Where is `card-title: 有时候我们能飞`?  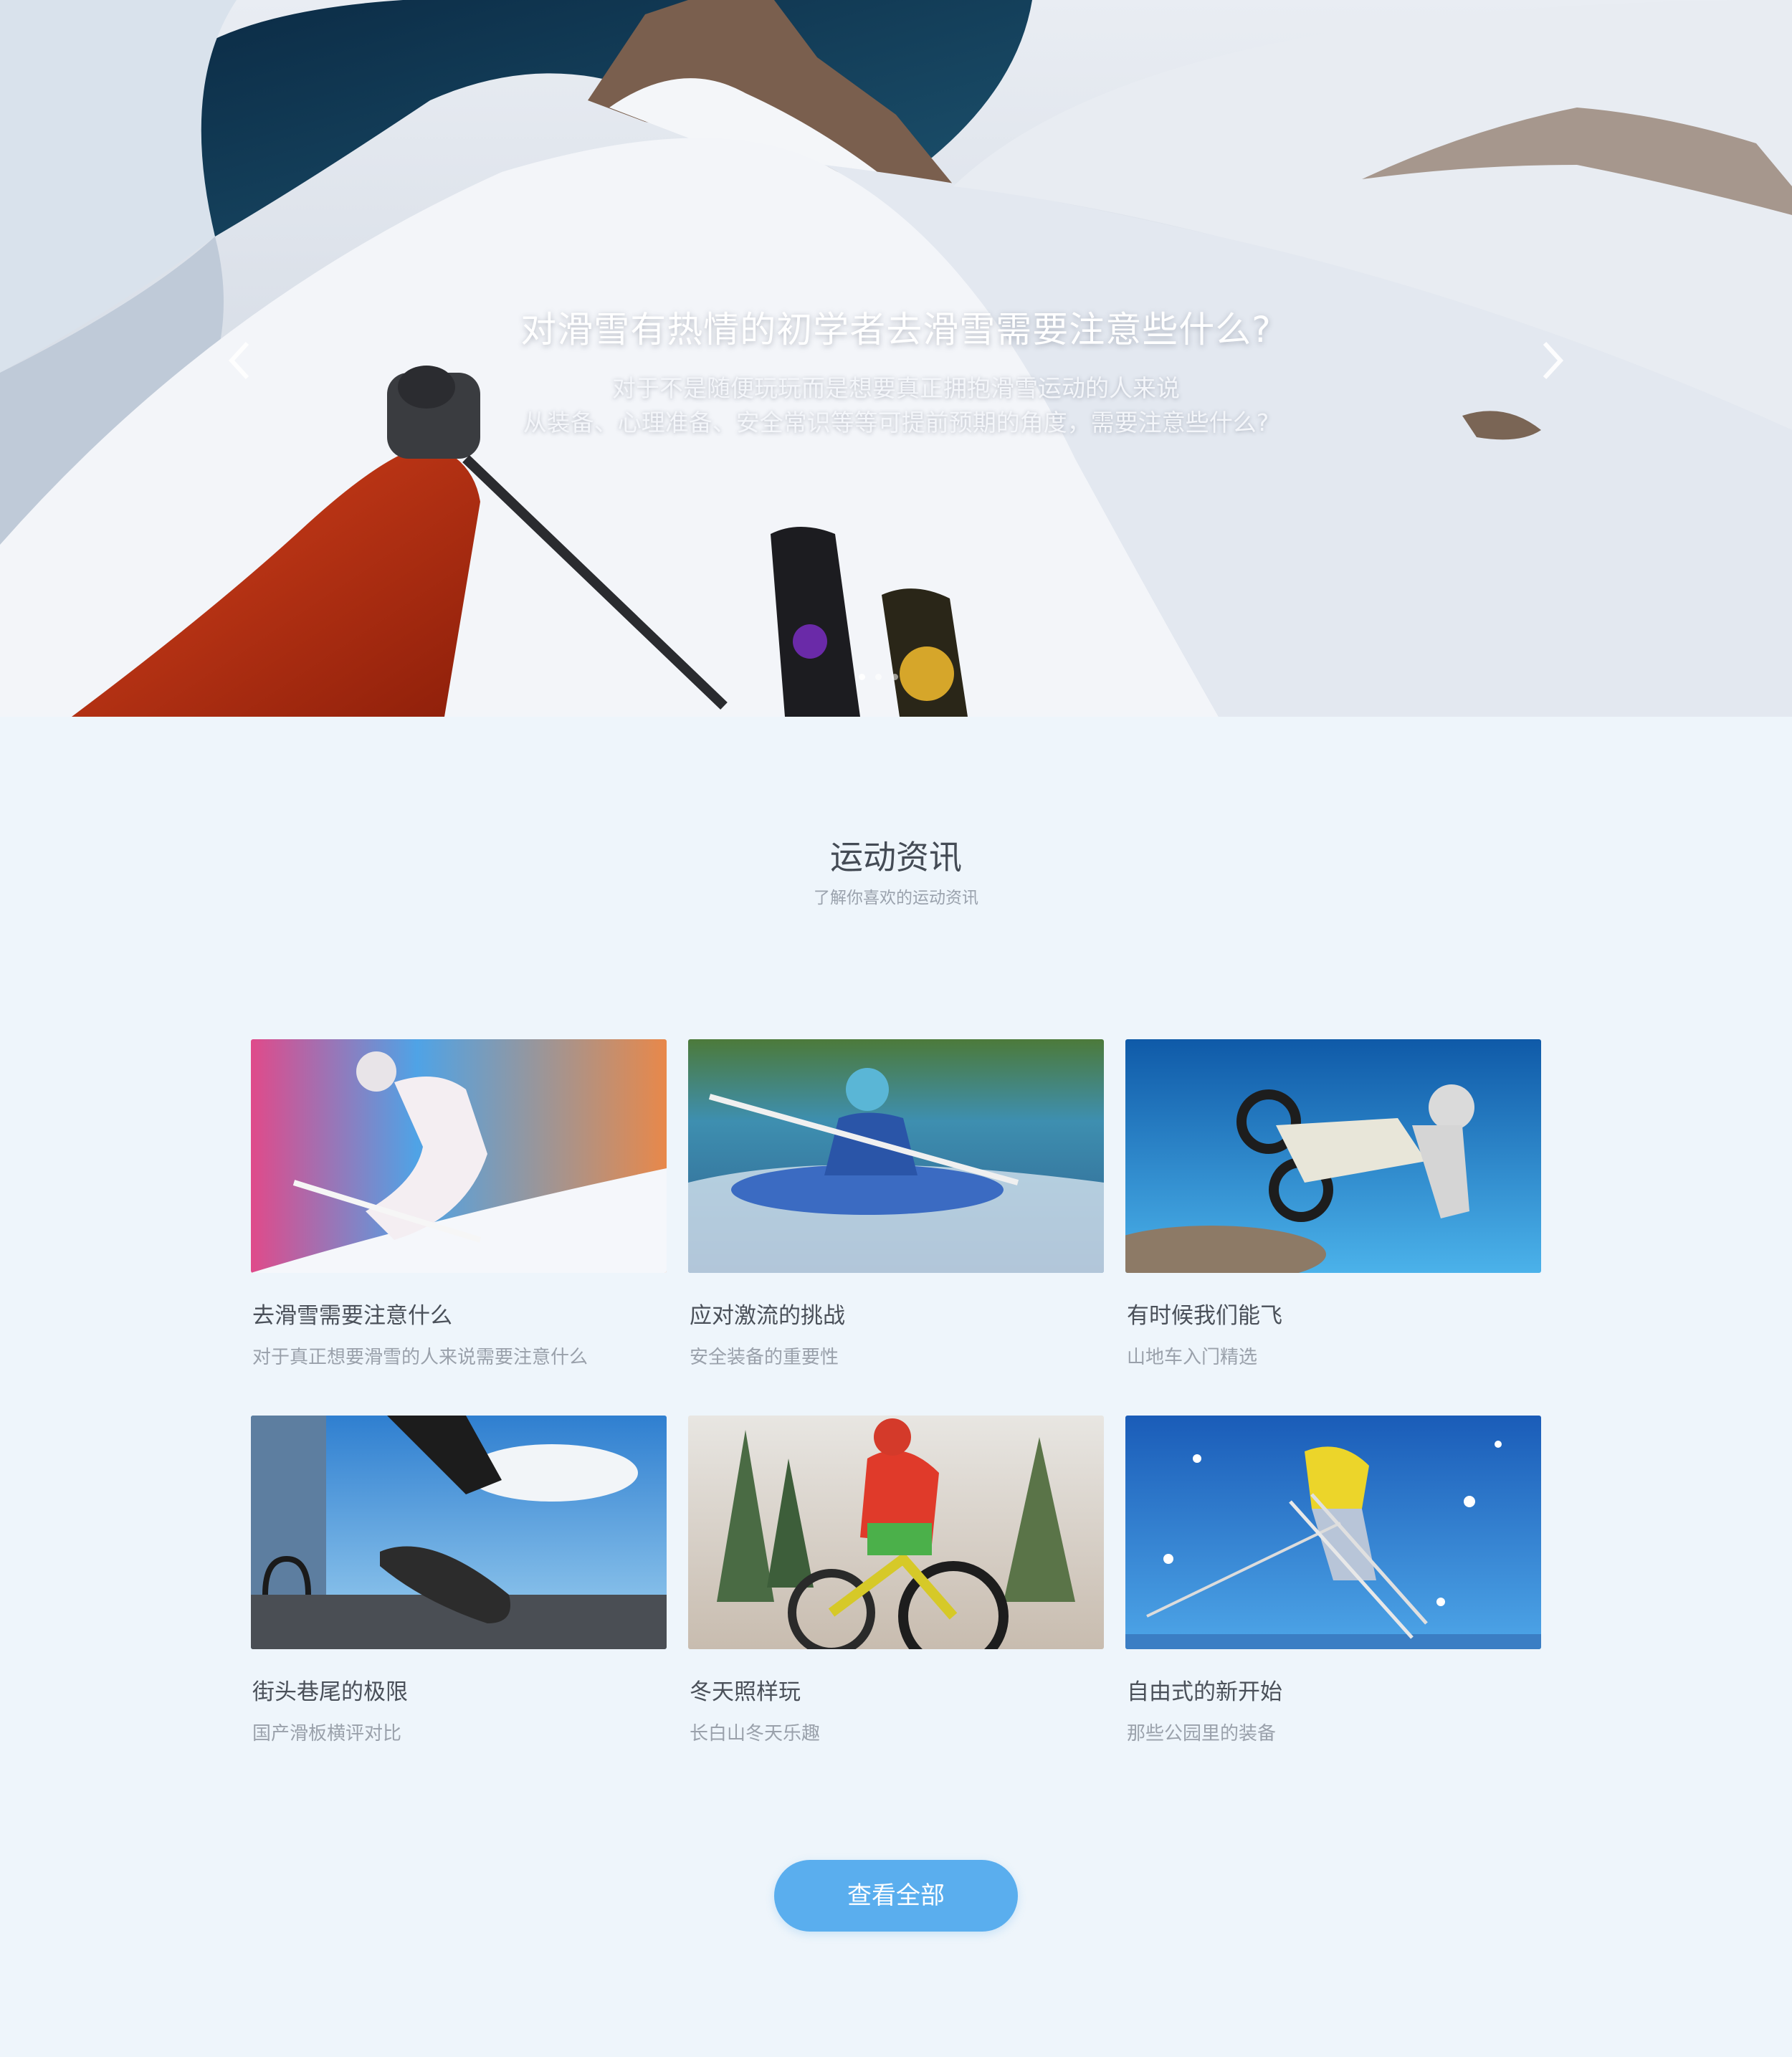
card-title: 有时候我们能飞 is located at coordinates (1333, 1313).